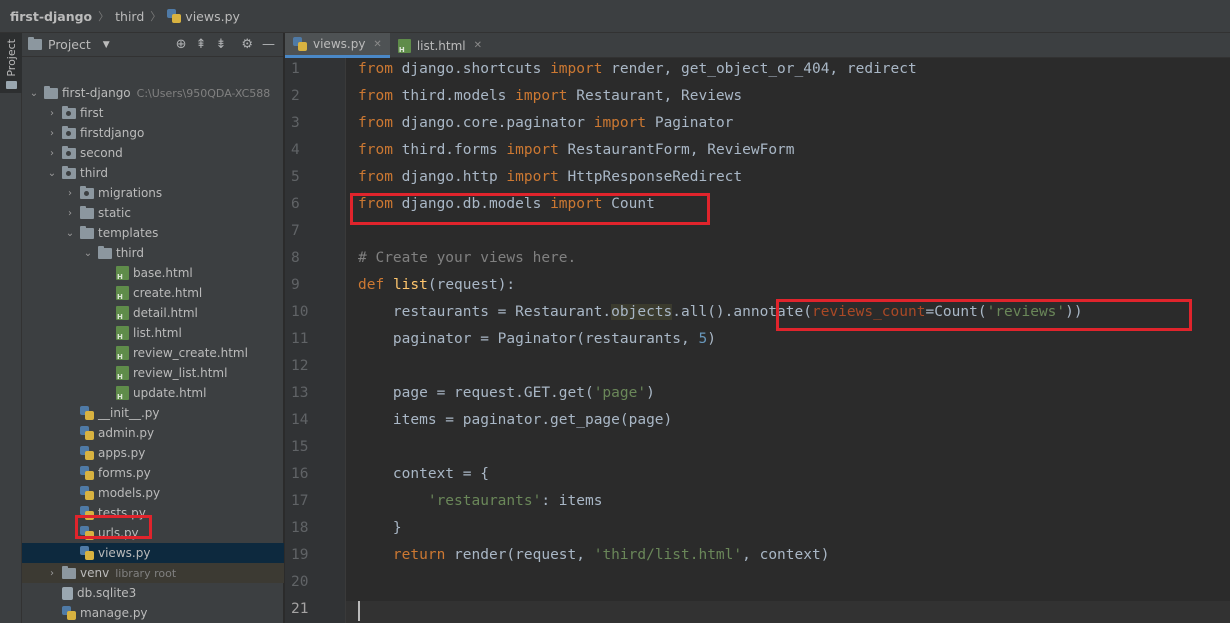 The height and width of the screenshot is (623, 1230). I want to click on tree-item: list.html, so click(153, 333).